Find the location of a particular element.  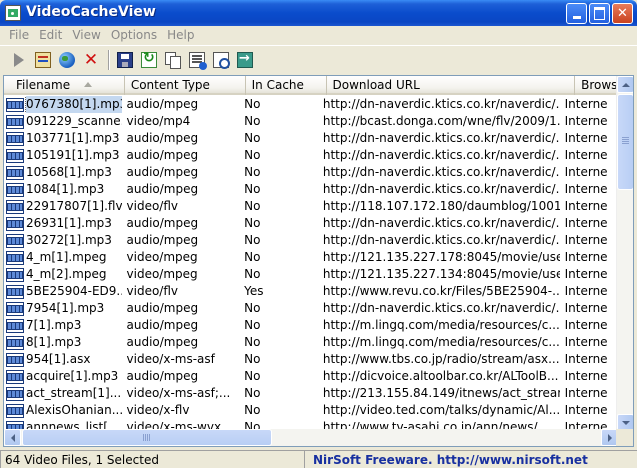

find-button is located at coordinates (221, 60).